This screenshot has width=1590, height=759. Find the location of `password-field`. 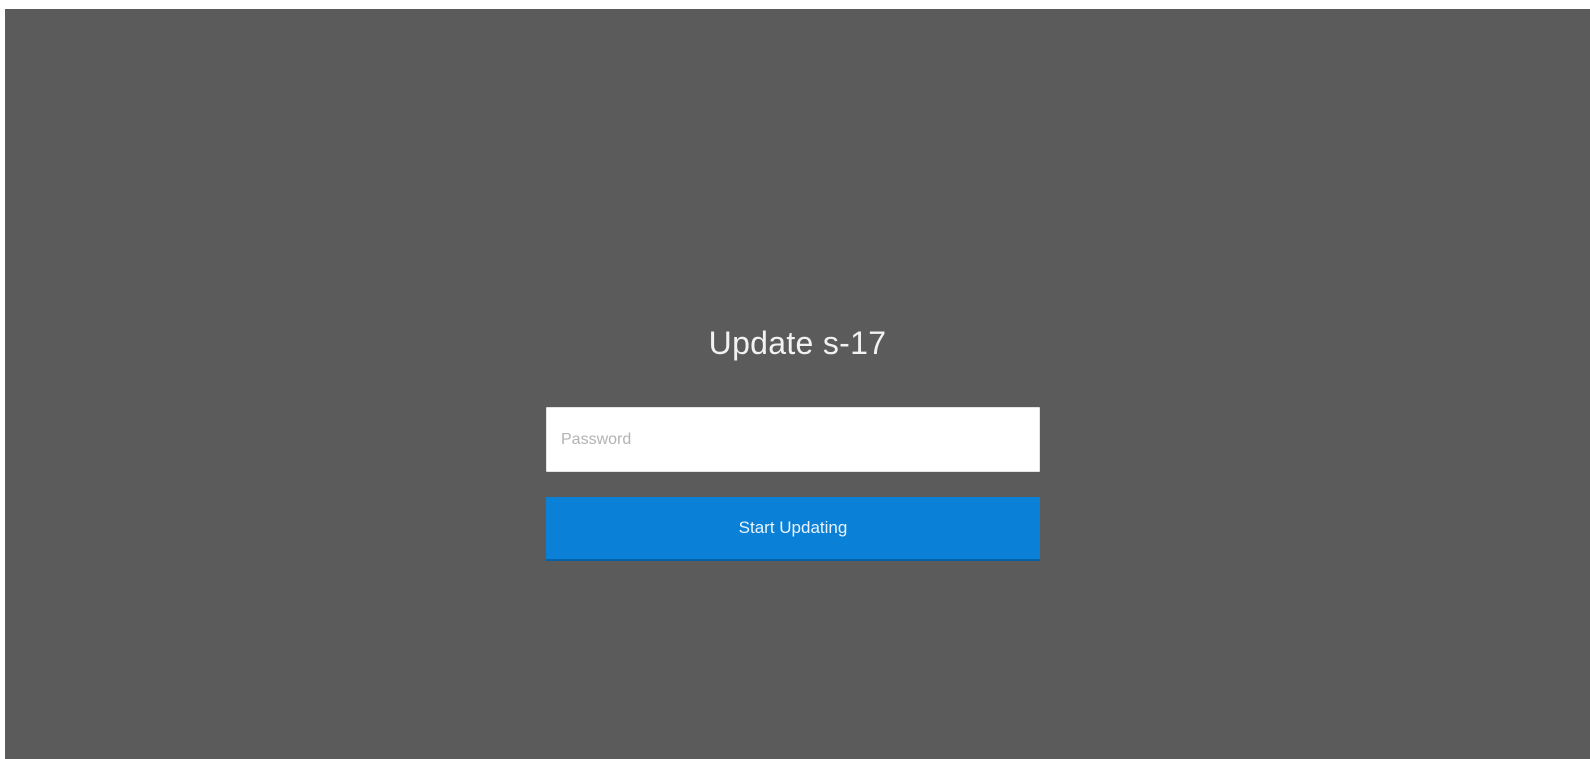

password-field is located at coordinates (793, 439).